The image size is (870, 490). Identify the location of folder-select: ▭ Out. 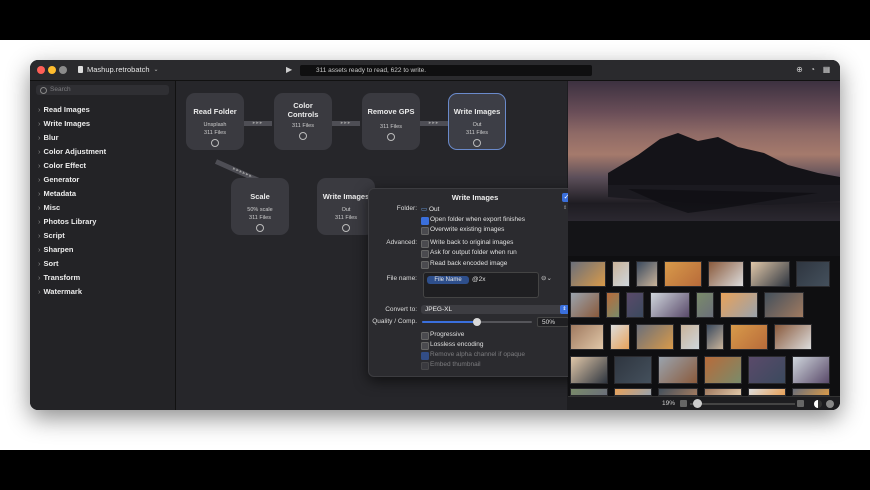
(430, 209).